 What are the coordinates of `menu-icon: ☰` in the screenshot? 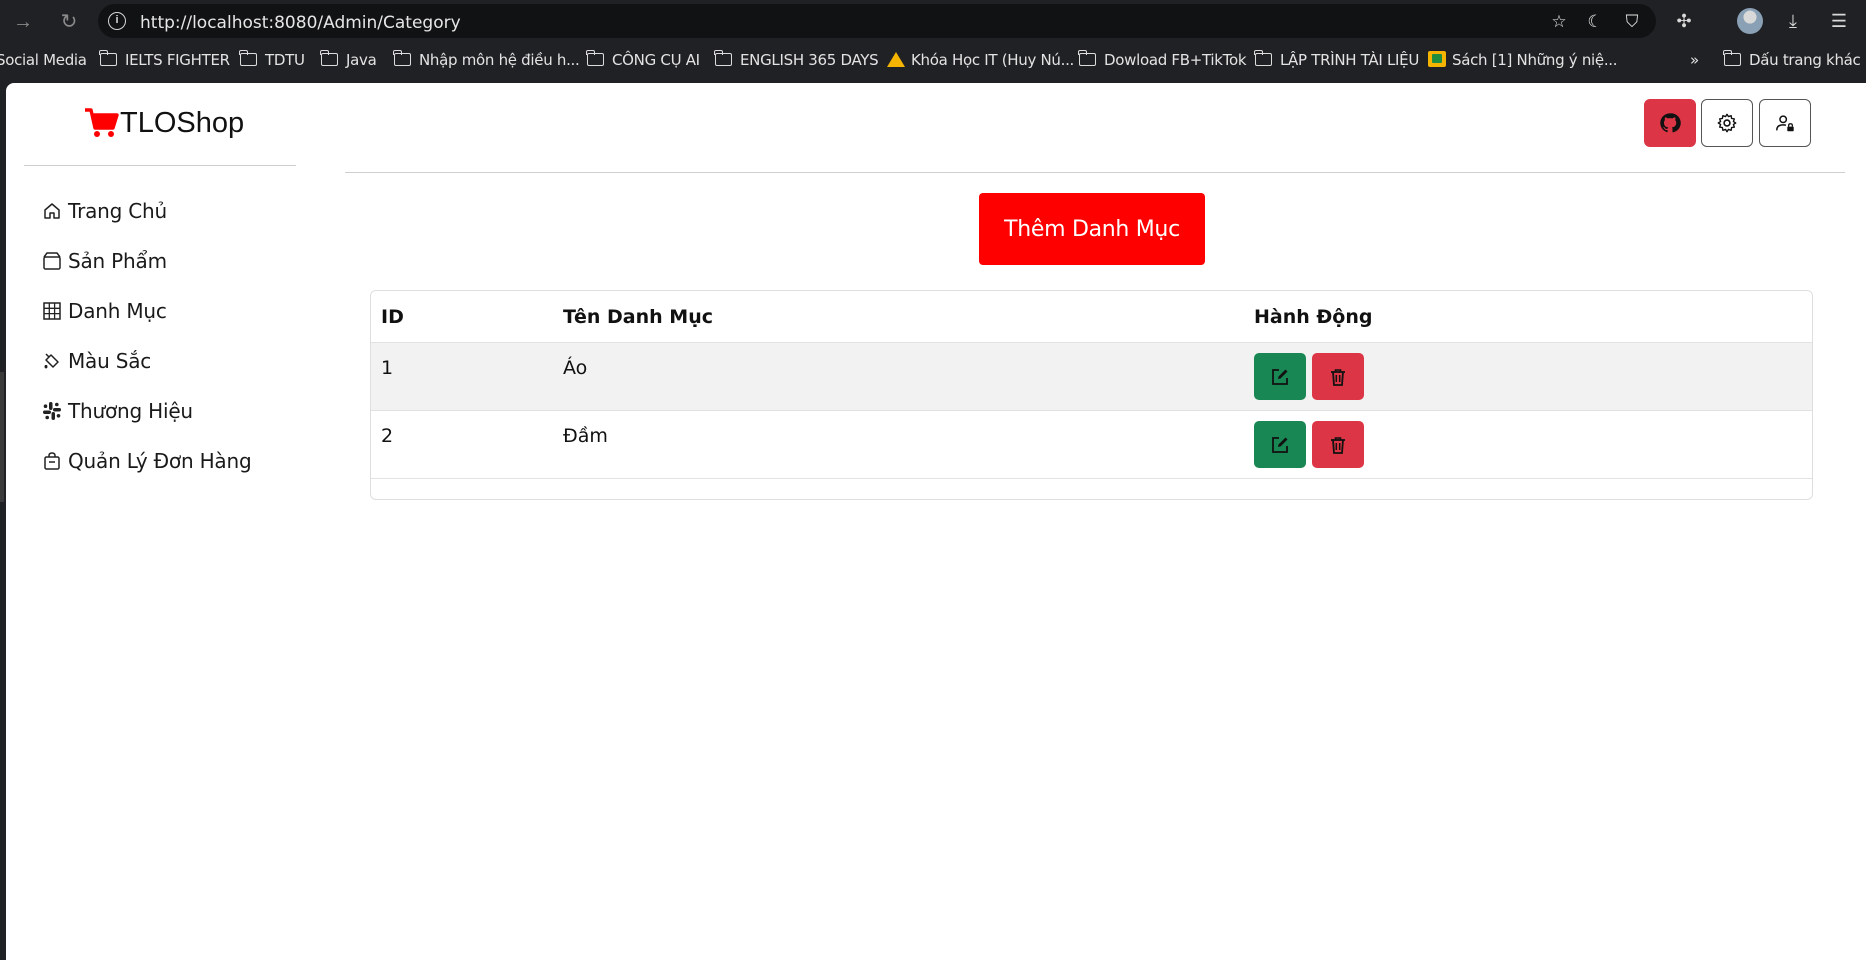 It's located at (1839, 21).